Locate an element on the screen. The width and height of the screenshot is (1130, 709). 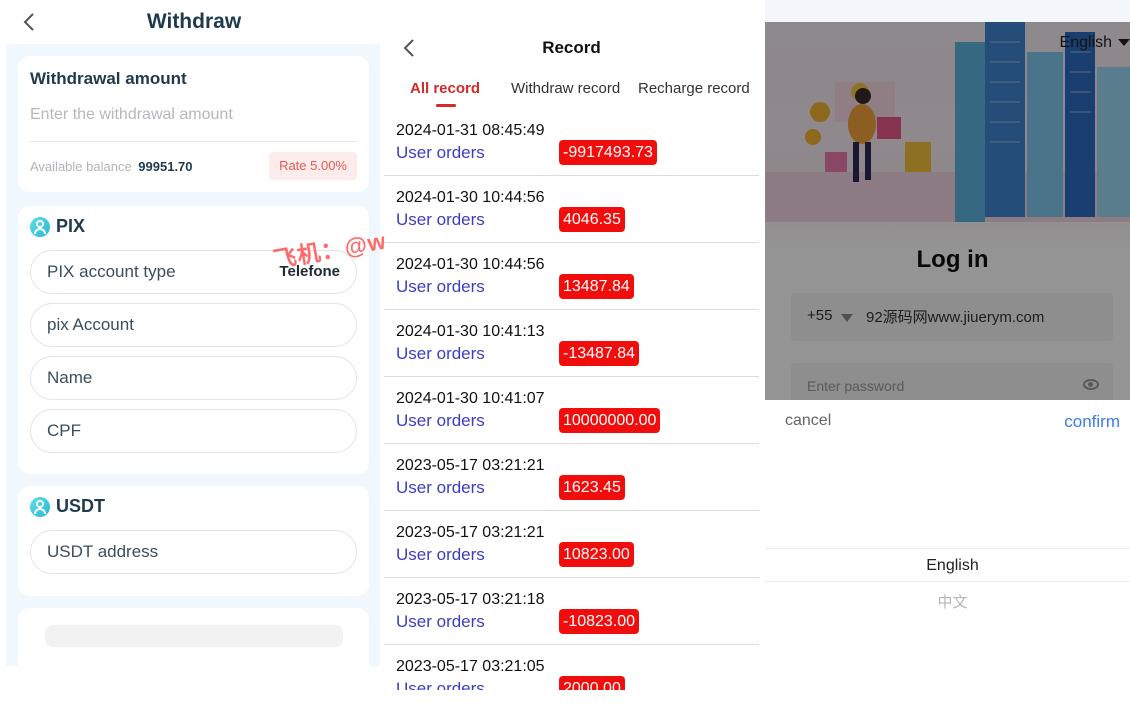
available-balance: Available balance 99951.70 is located at coordinates (111, 166).